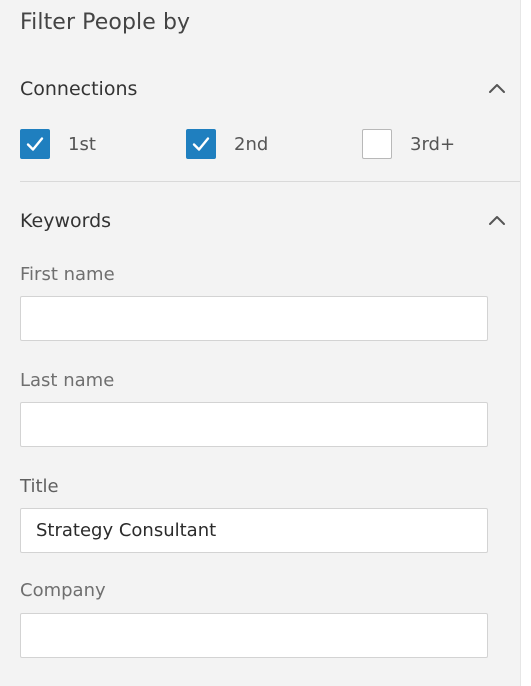 The width and height of the screenshot is (531, 686). Describe the element at coordinates (377, 144) in the screenshot. I see `checkbox-unchecked` at that location.